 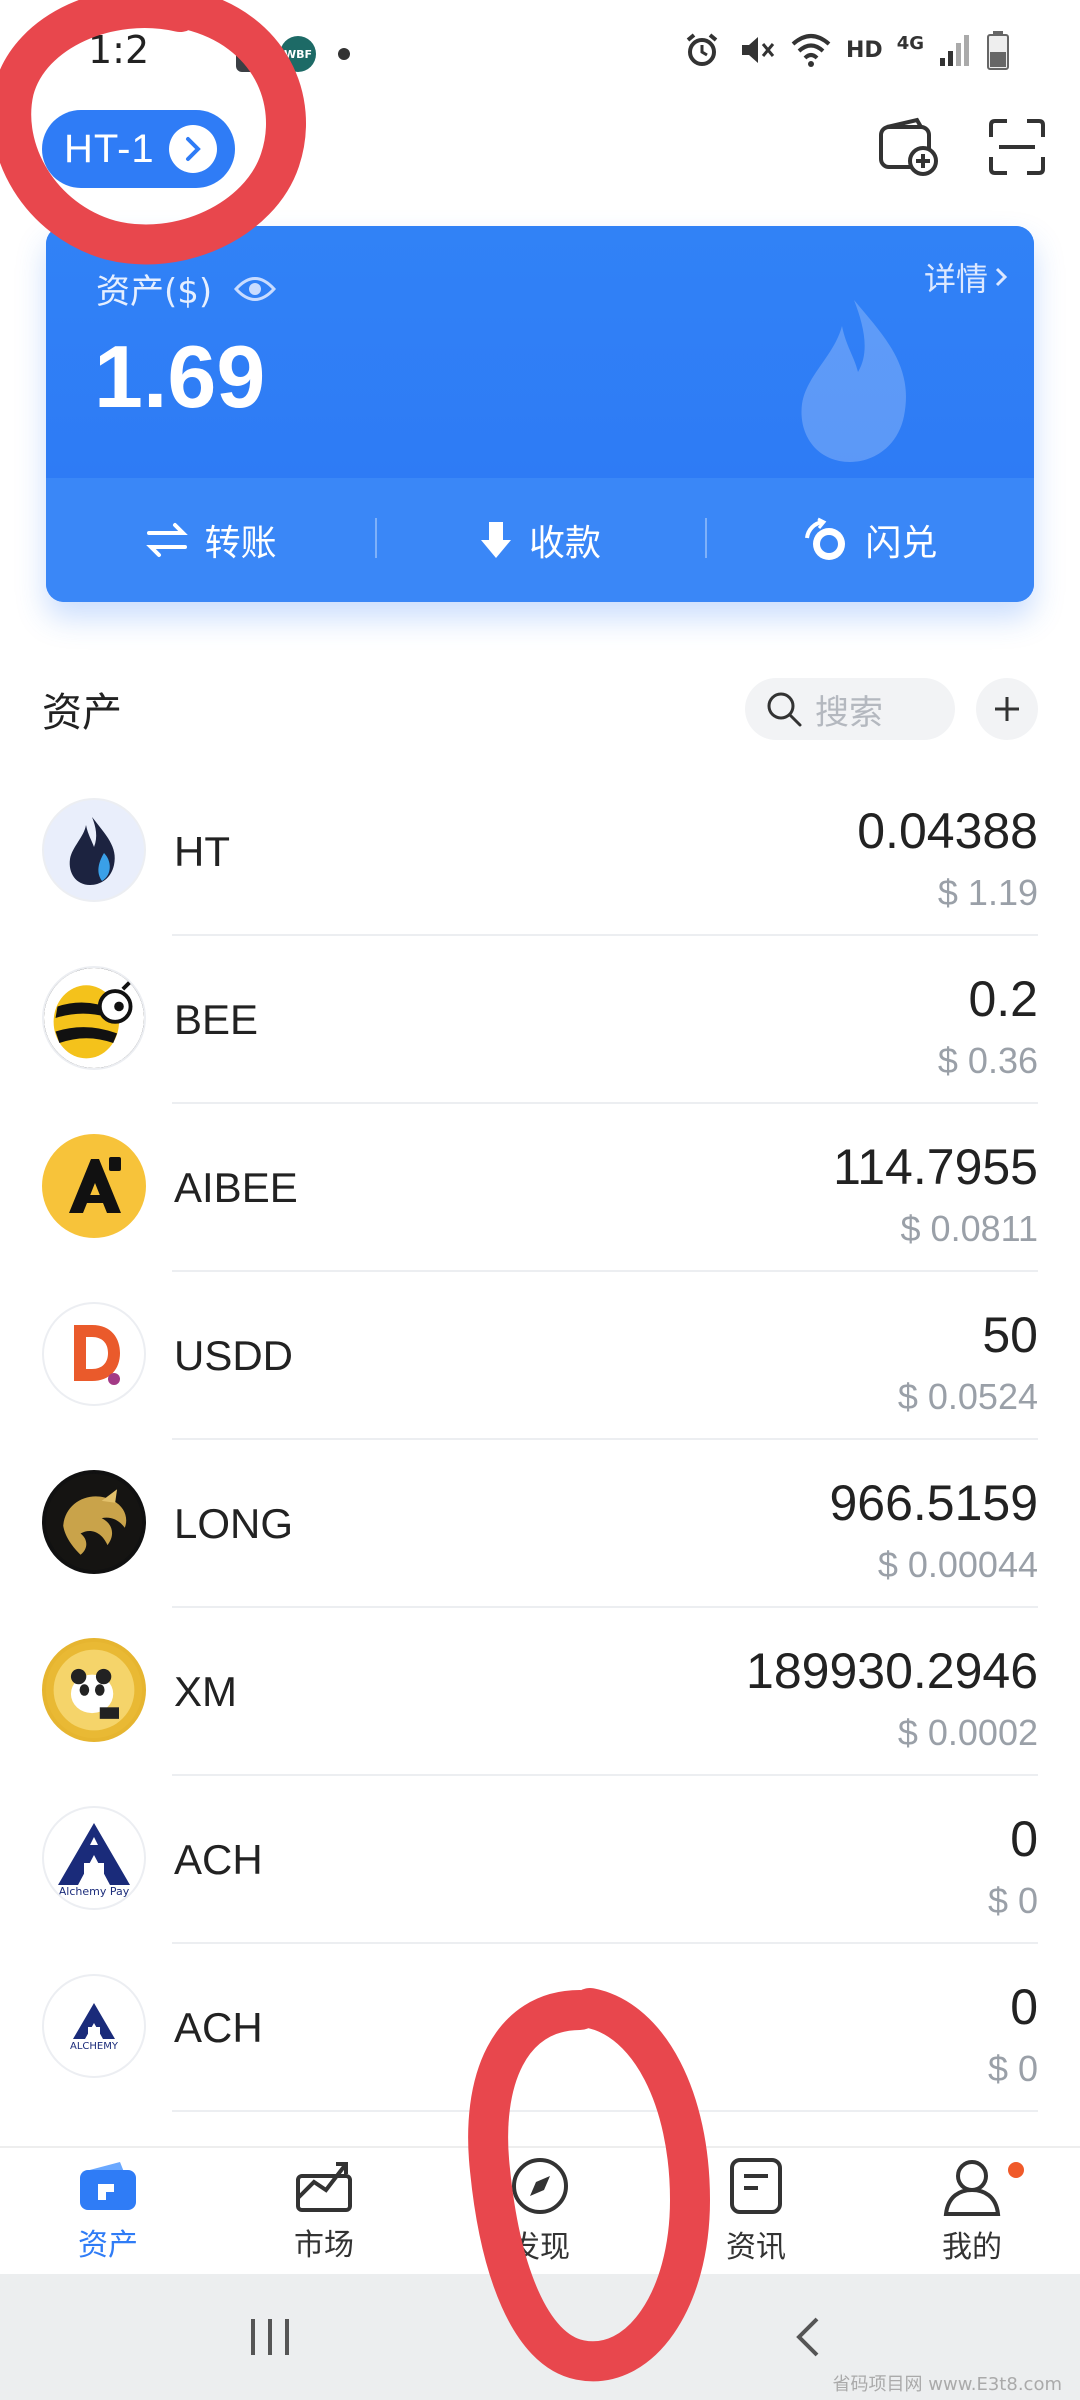 I want to click on nav-market: 市场, so click(x=324, y=2211).